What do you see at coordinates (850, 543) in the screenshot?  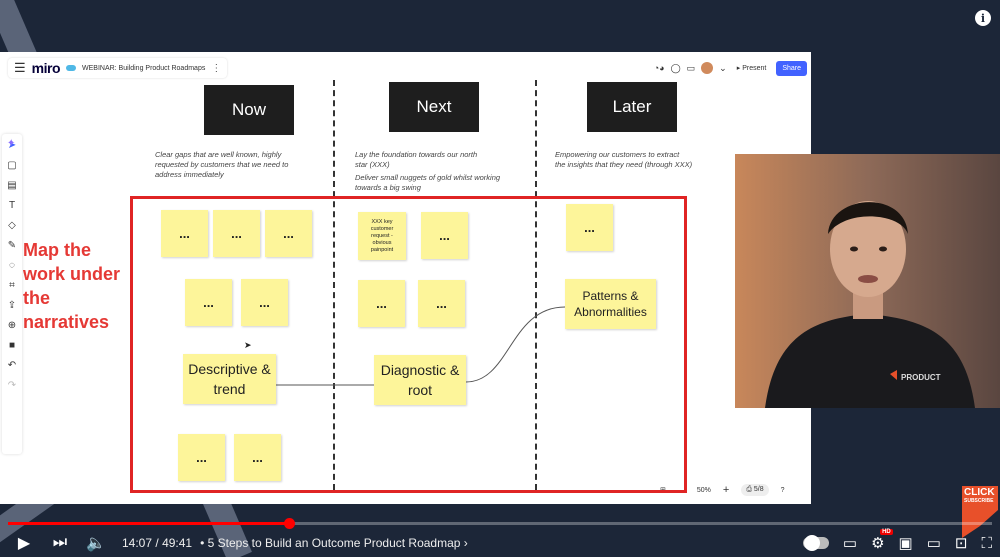 I see `captions-icon: ▭` at bounding box center [850, 543].